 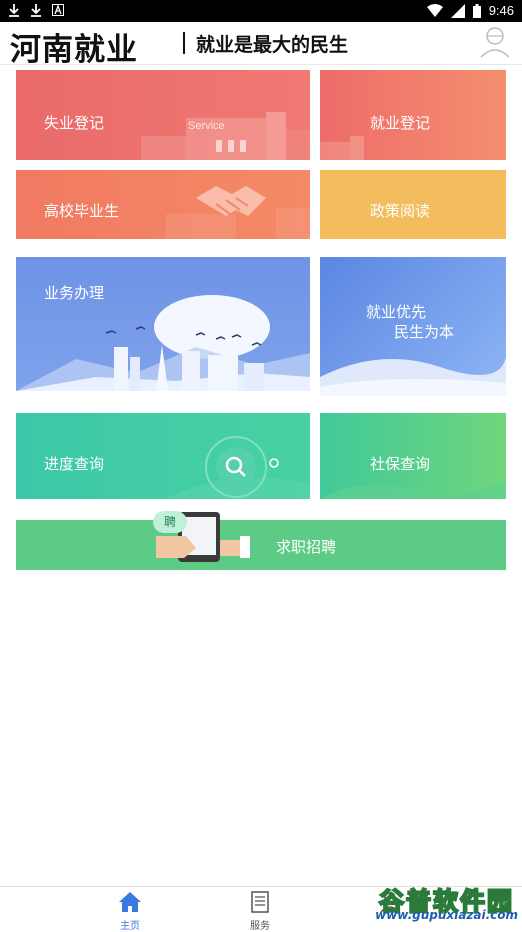 I want to click on app-logo: 河南就业, so click(x=74, y=50).